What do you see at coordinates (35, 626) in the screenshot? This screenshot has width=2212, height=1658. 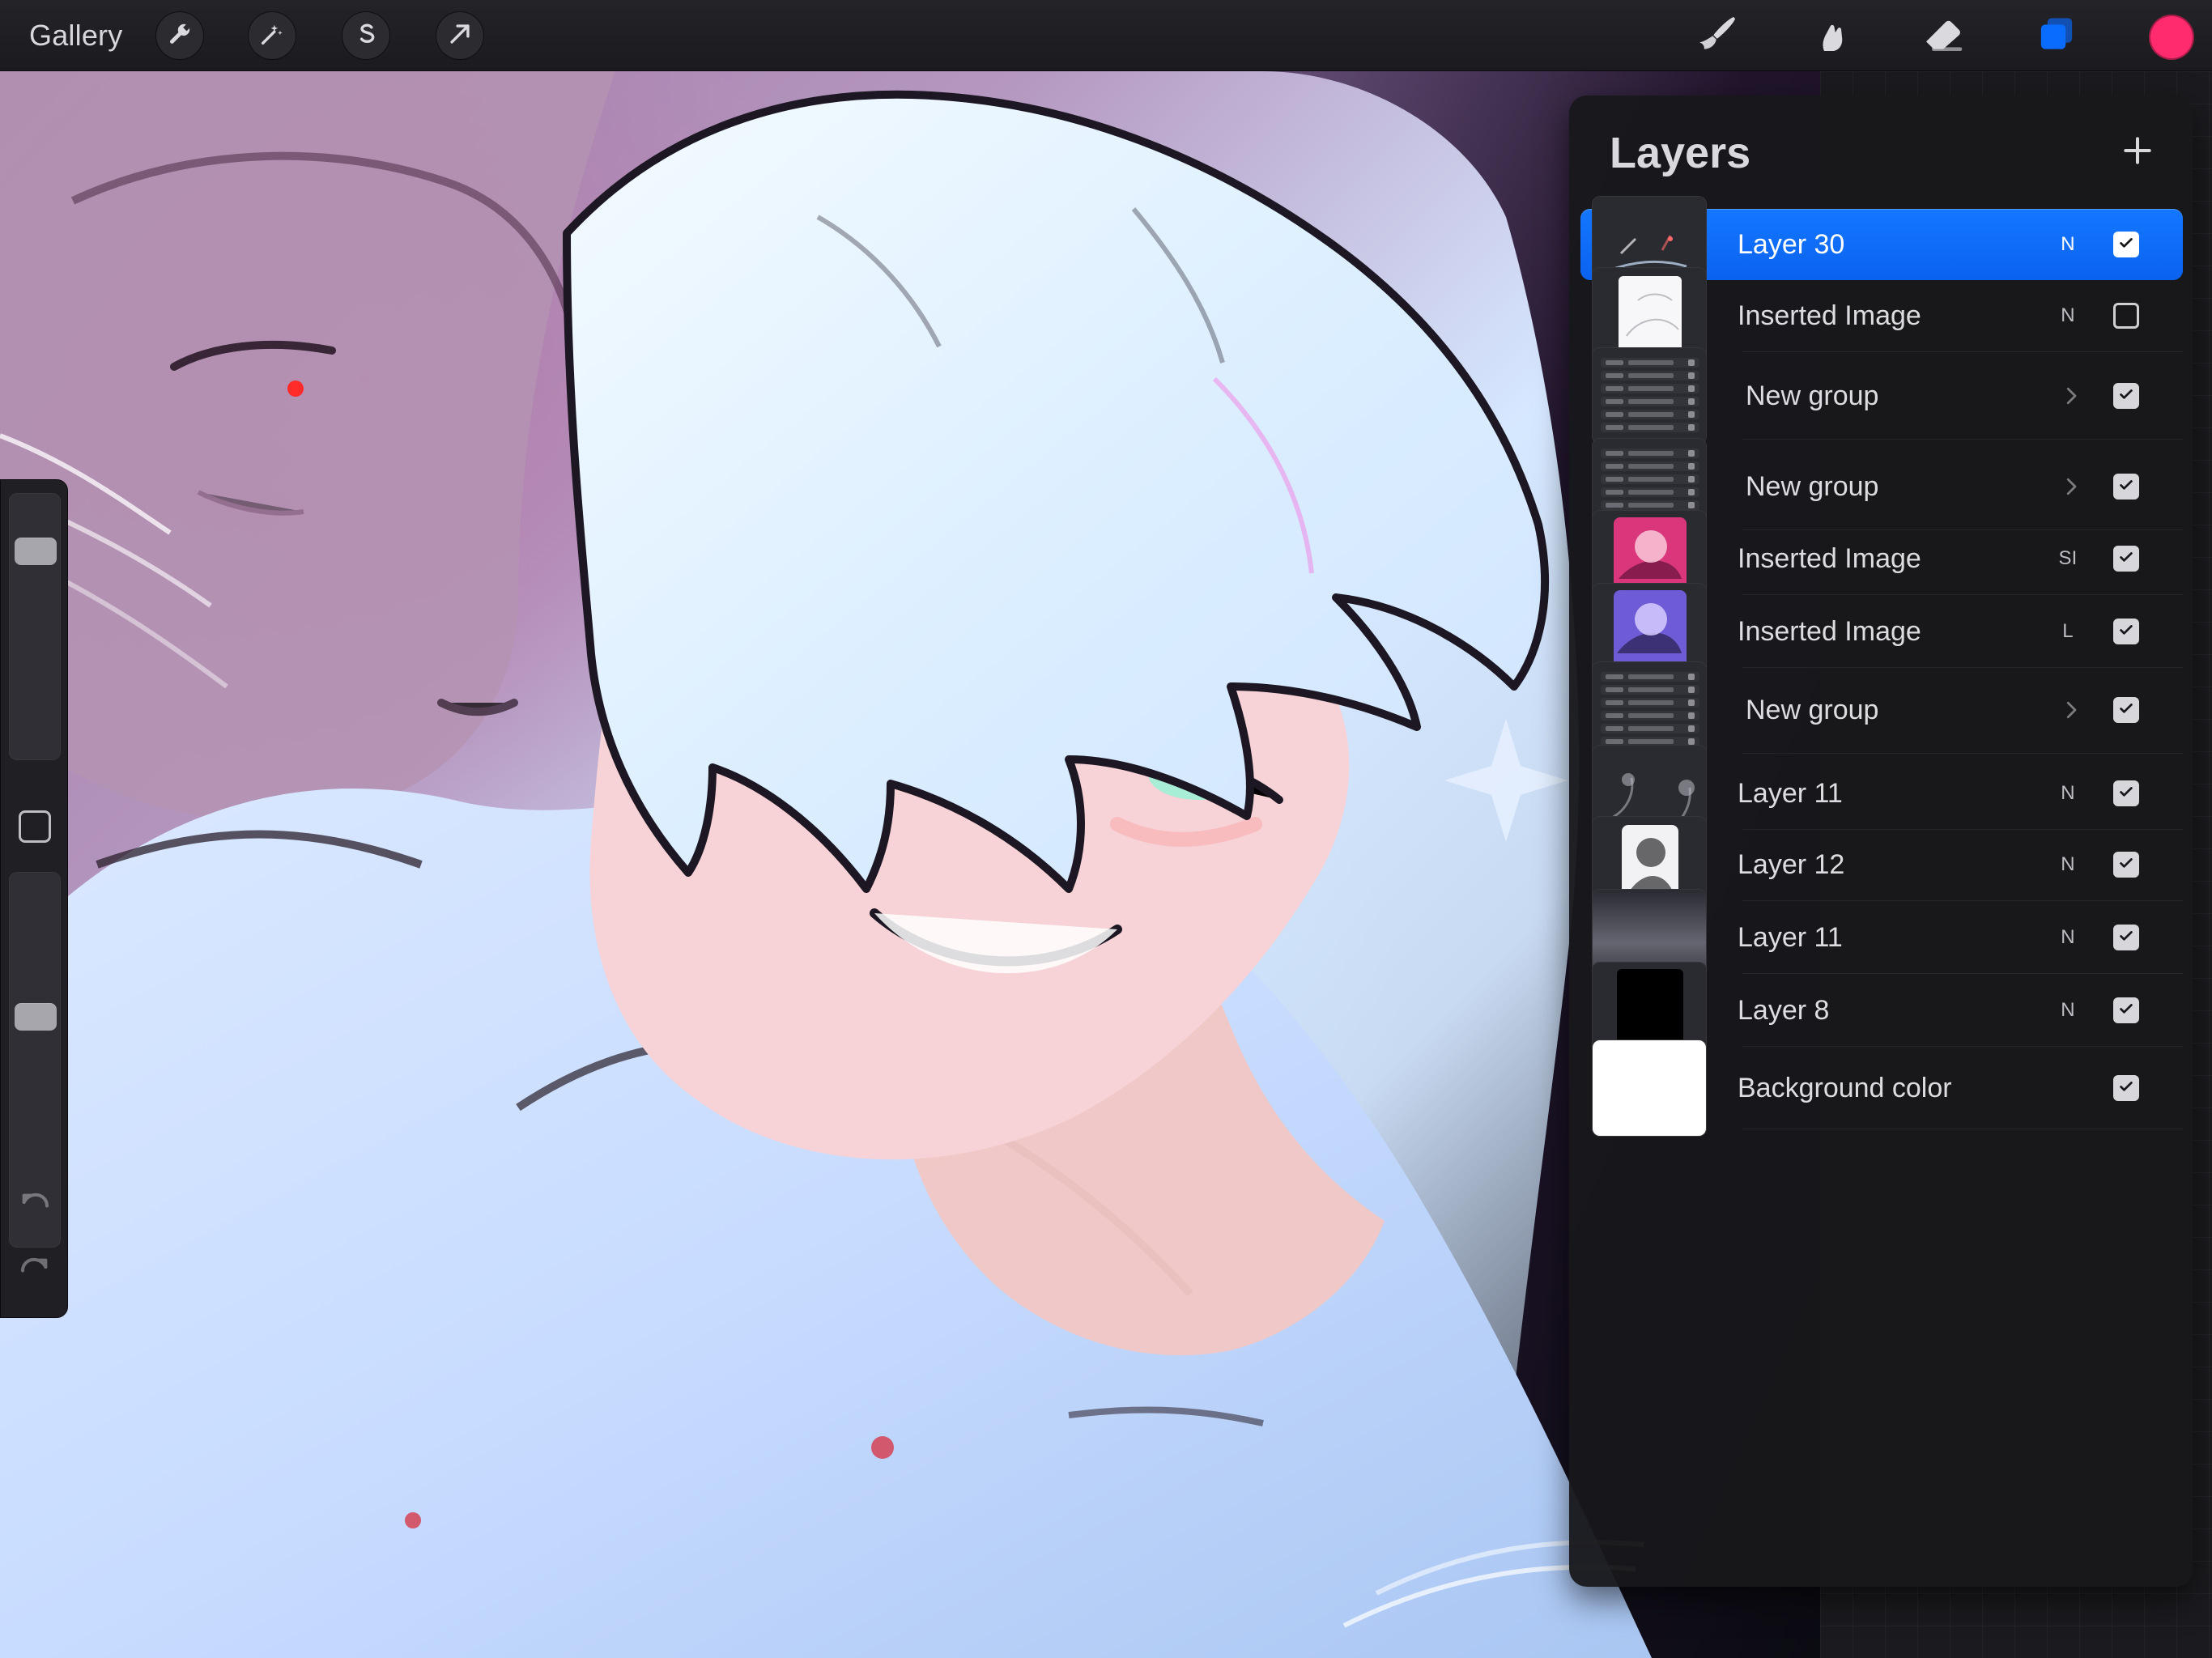 I see `brush-size-slider` at bounding box center [35, 626].